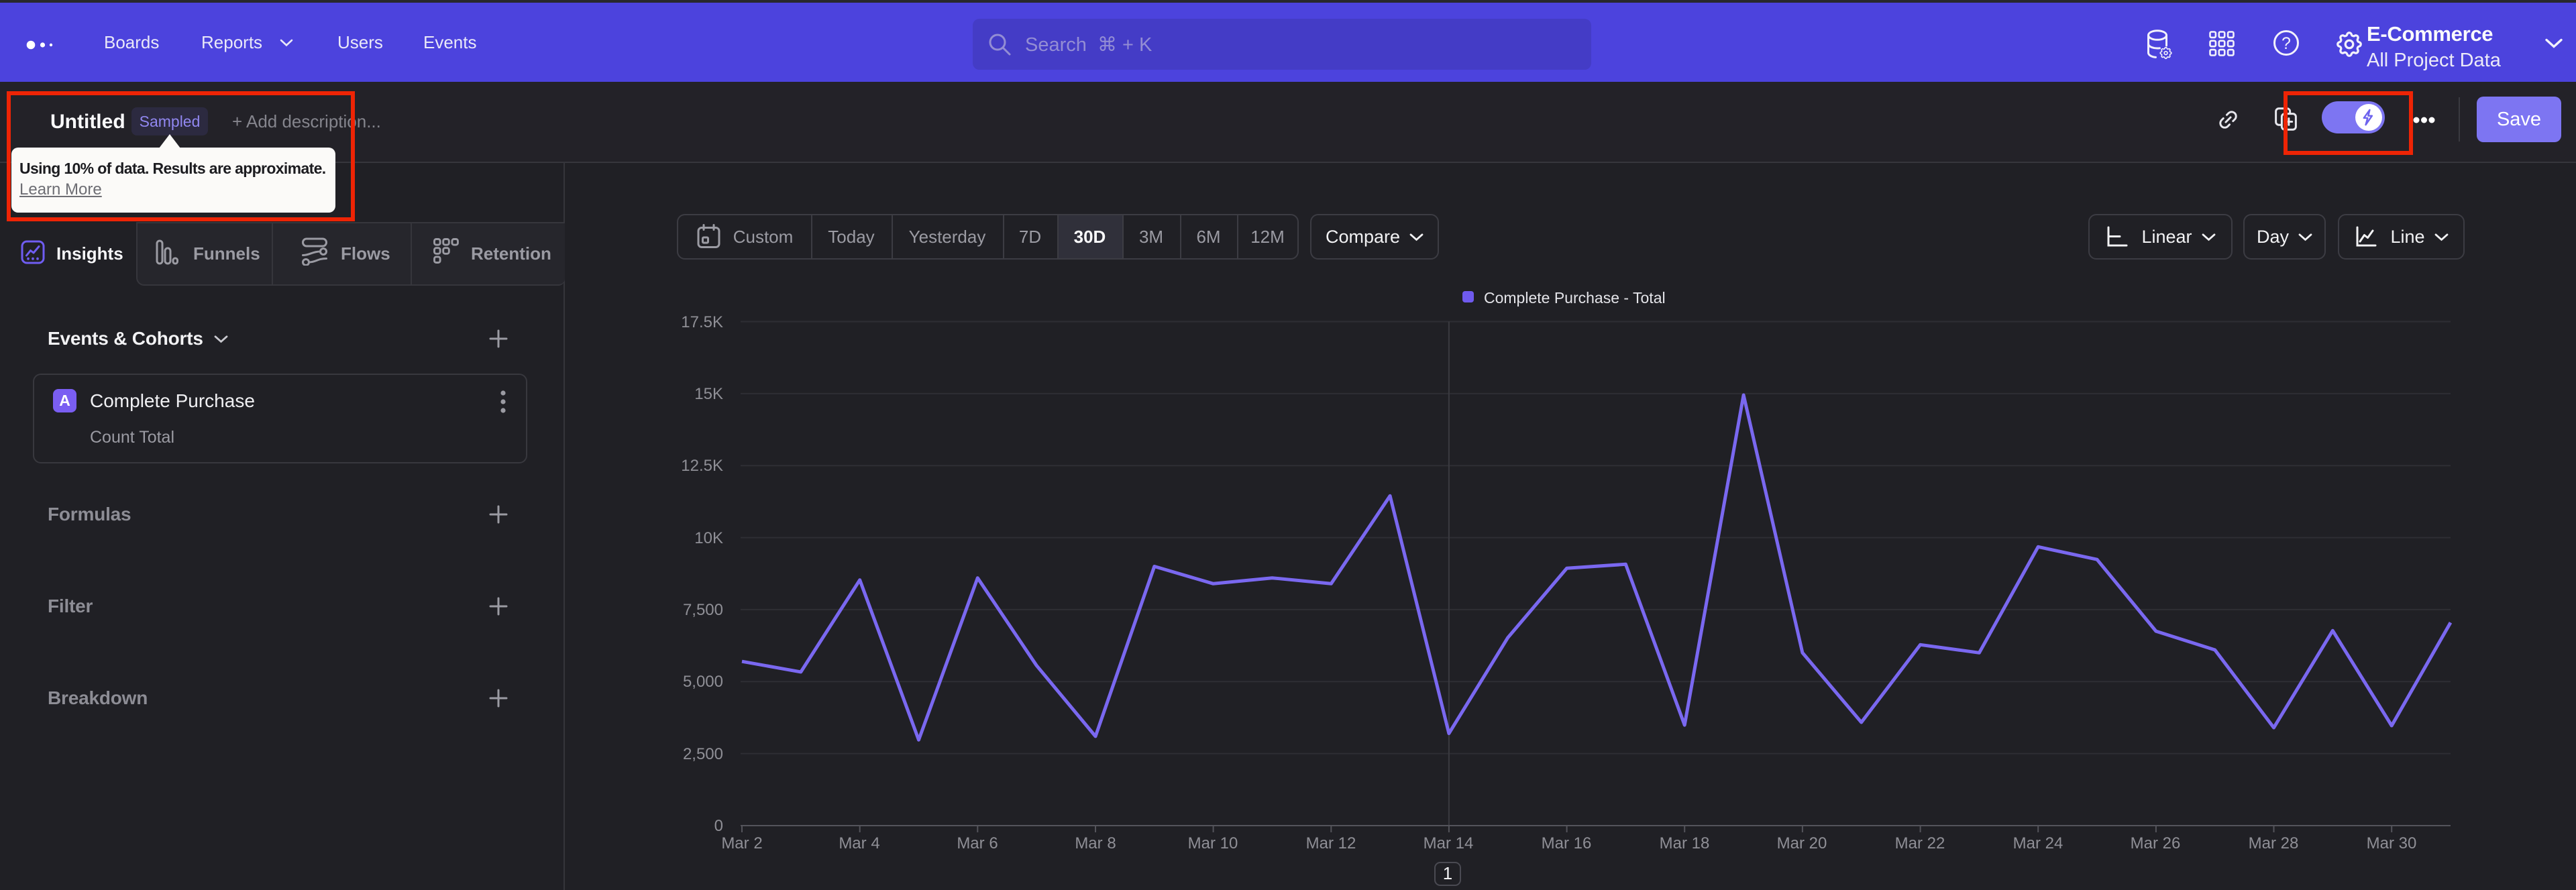  I want to click on svg-text: Mar 10, so click(1213, 843).